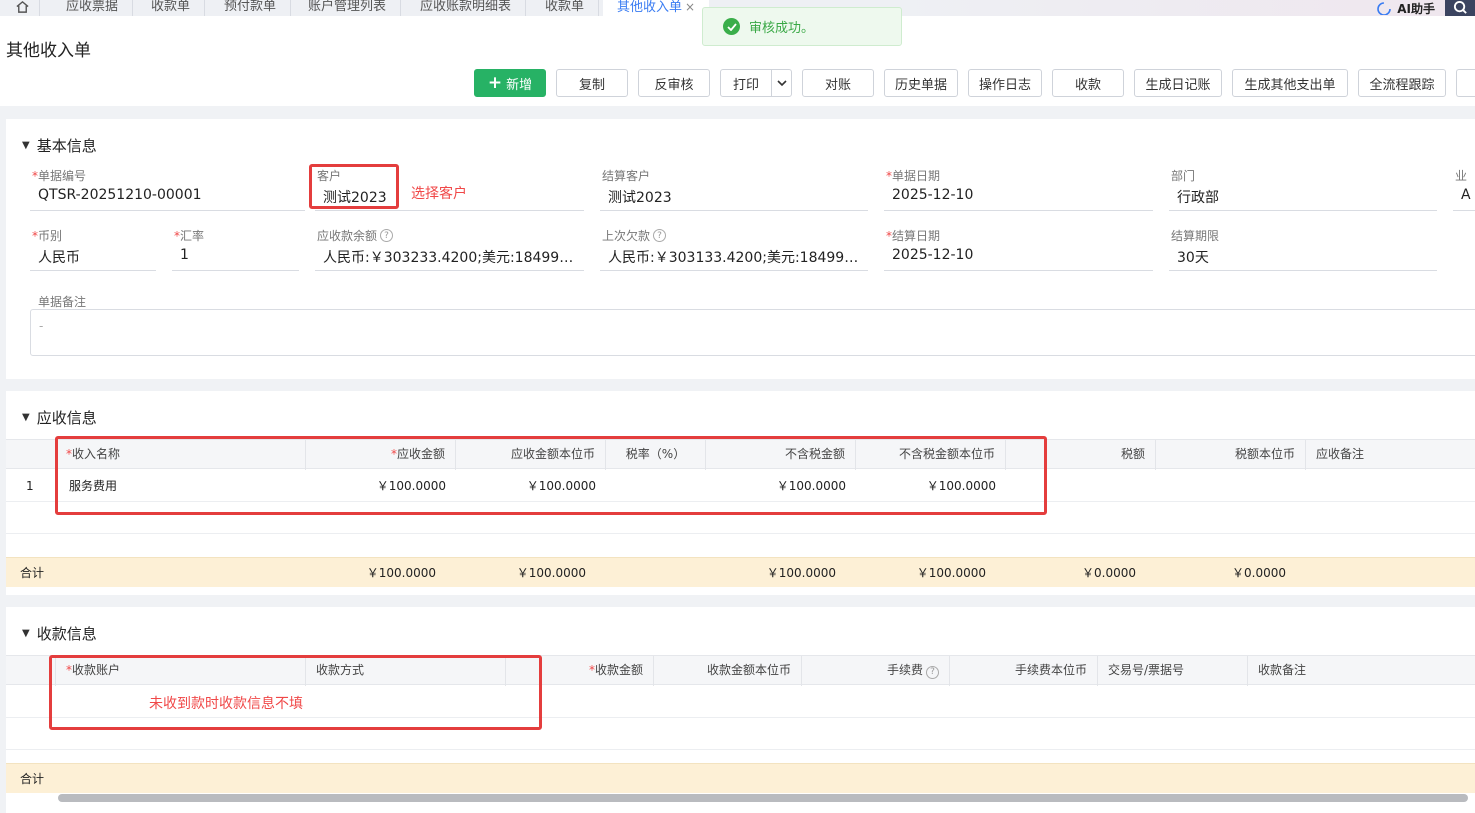 The image size is (1475, 813). Describe the element at coordinates (802, 26) in the screenshot. I see `success-toast: 审核成功。` at that location.